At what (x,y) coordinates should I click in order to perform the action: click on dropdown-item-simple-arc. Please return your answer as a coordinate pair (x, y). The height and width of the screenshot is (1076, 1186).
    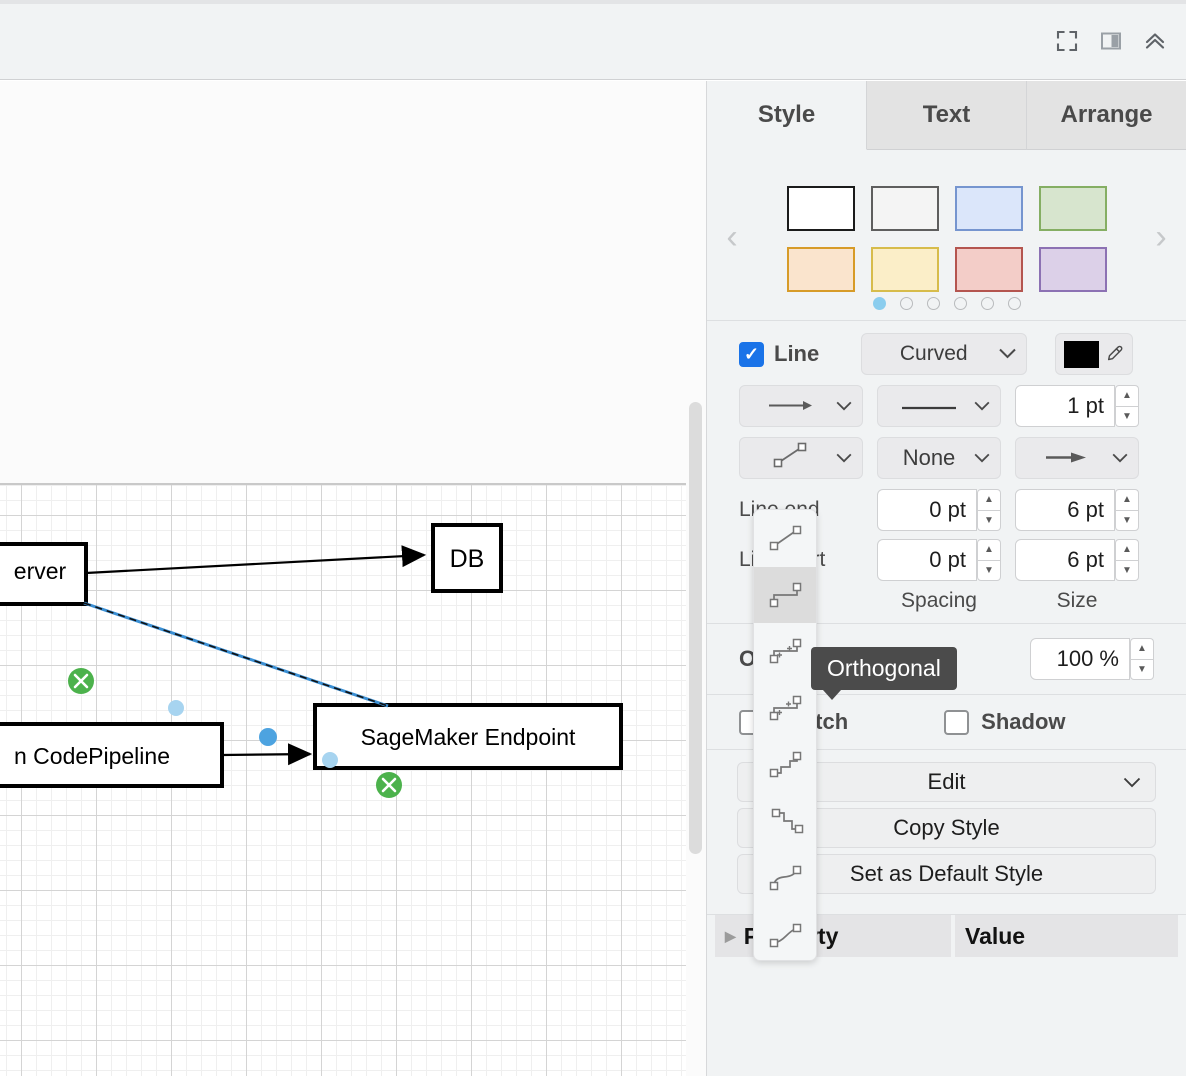
    Looking at the image, I should click on (785, 651).